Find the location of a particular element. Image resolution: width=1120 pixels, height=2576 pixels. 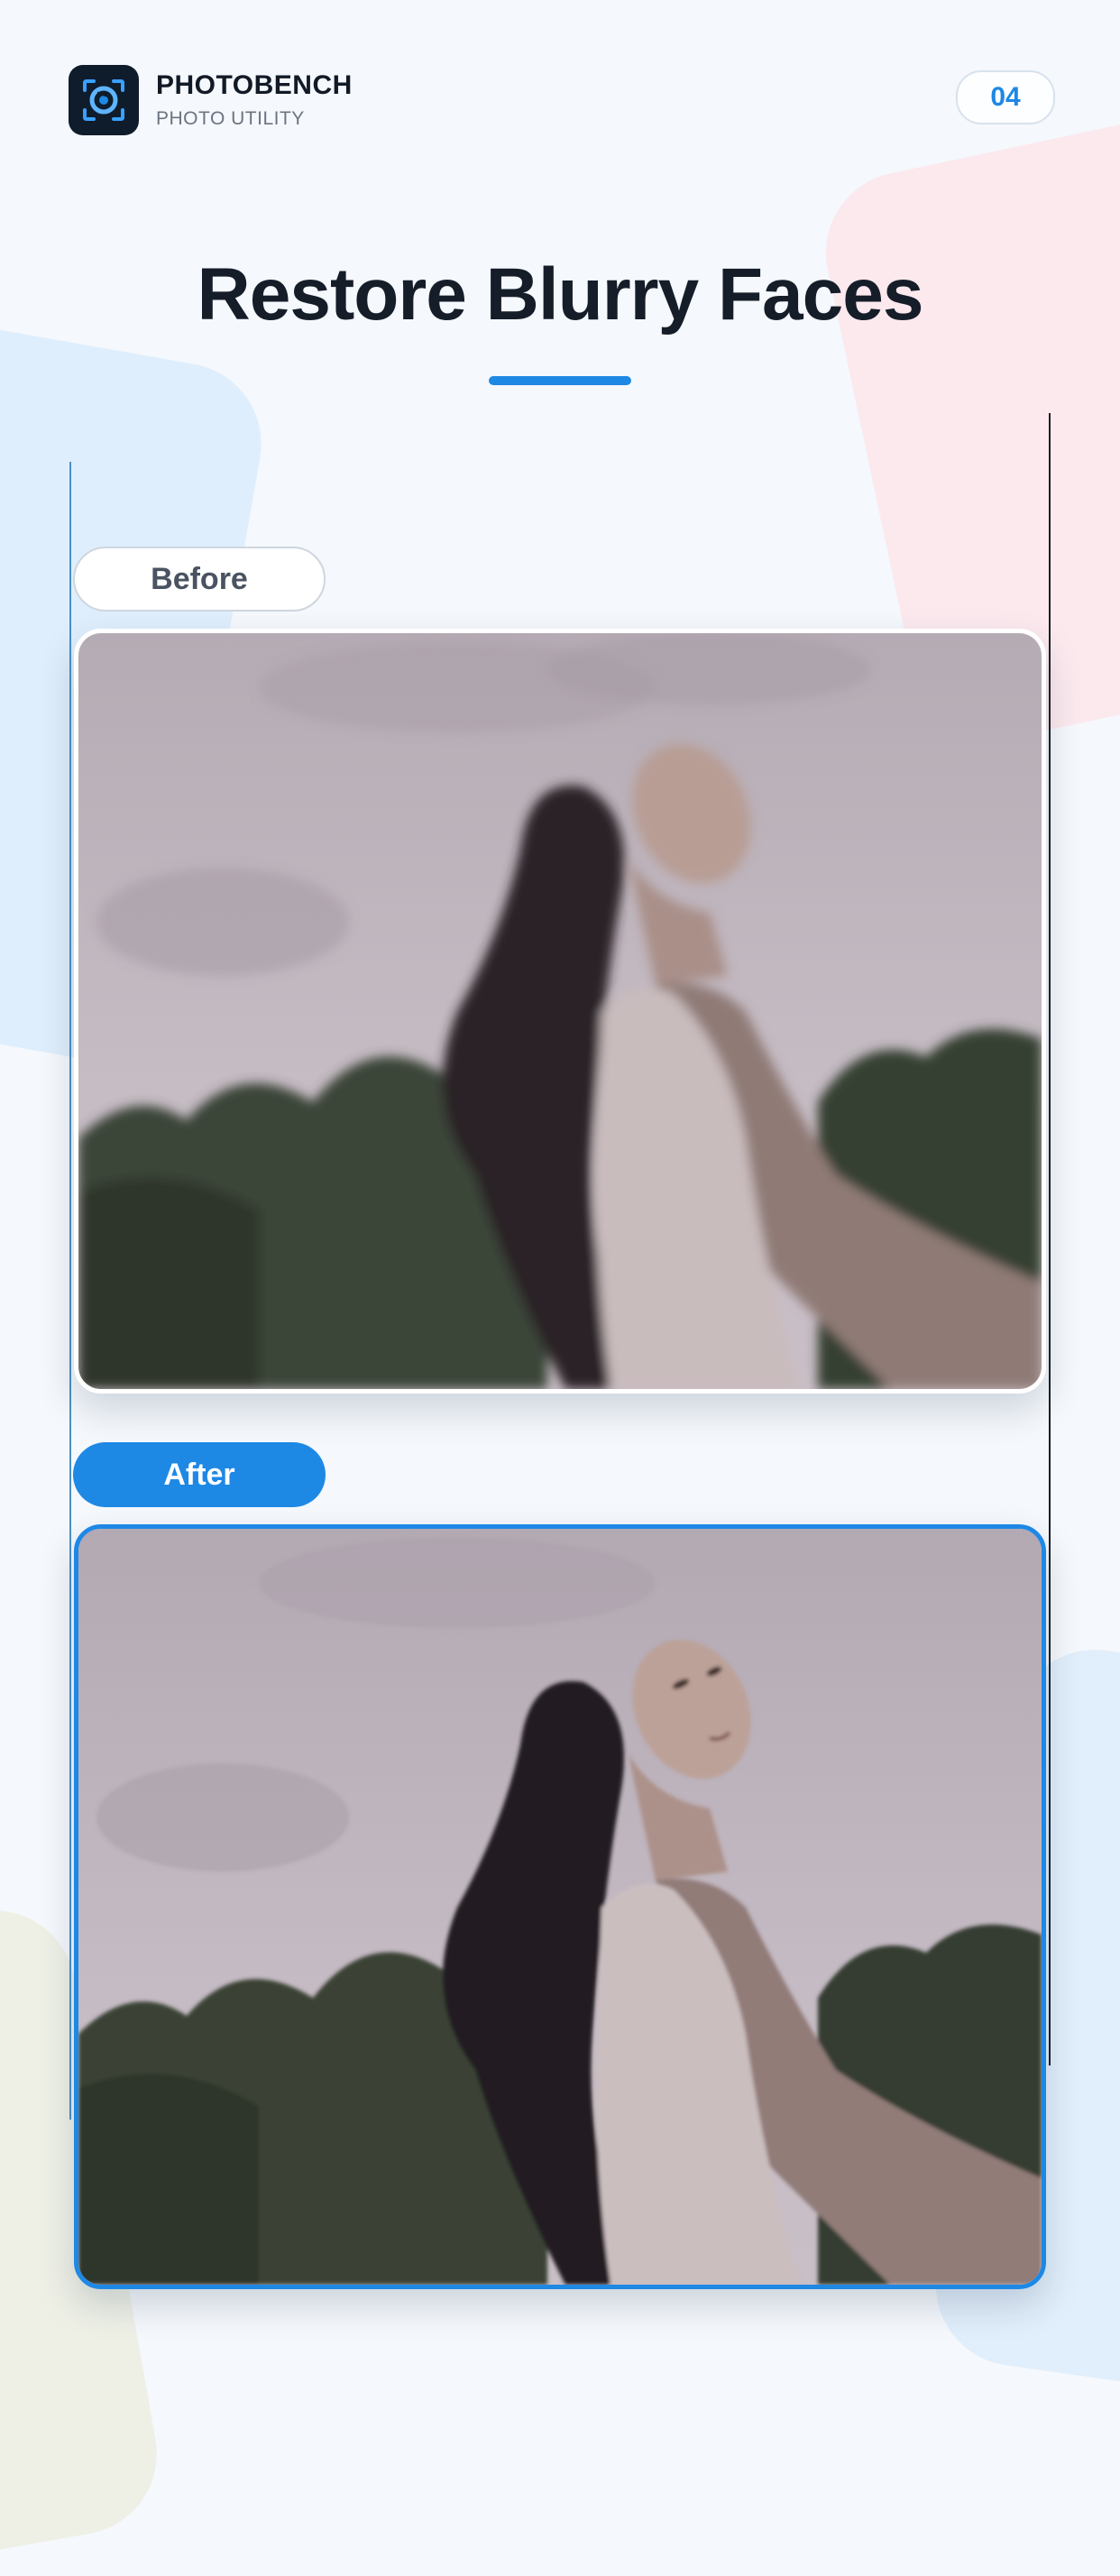

before-label: Before is located at coordinates (200, 579).